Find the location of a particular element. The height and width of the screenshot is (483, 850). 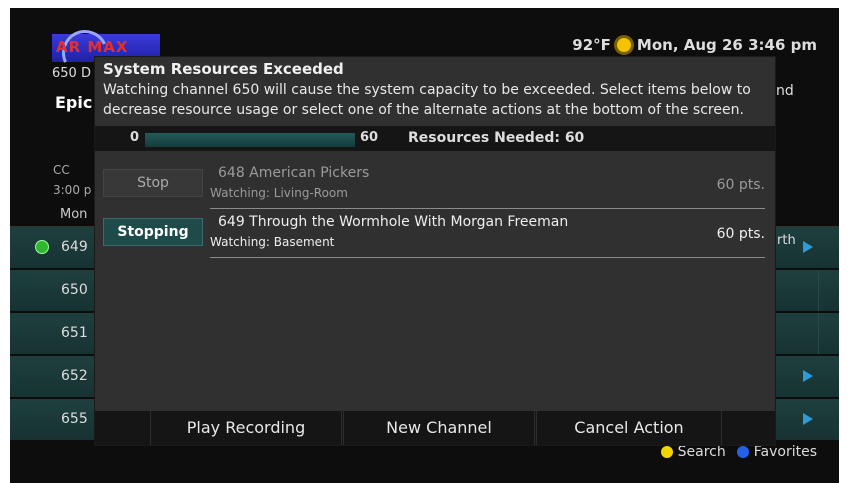

temperature: 92°F is located at coordinates (591, 45).